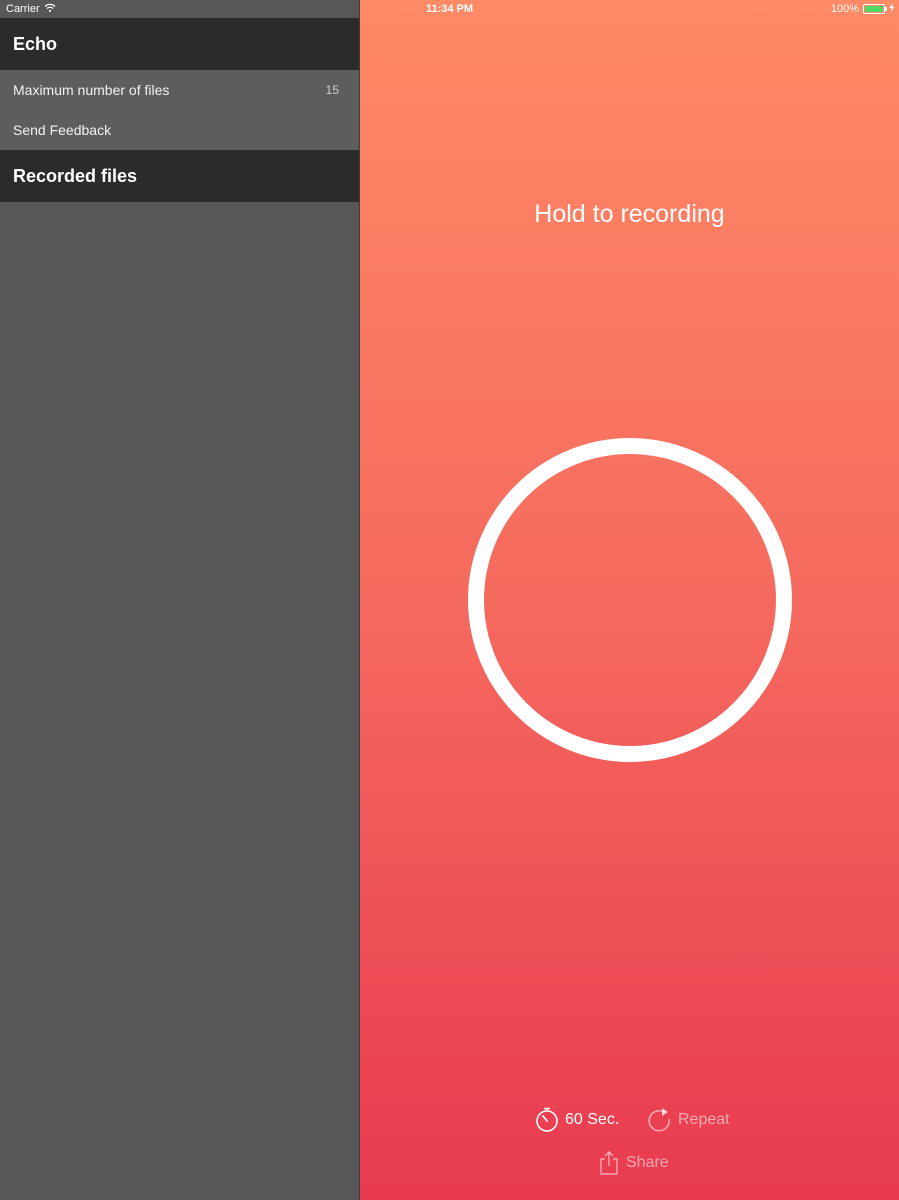 Image resolution: width=899 pixels, height=1200 pixels. Describe the element at coordinates (35, 43) in the screenshot. I see `app-title: Echo` at that location.